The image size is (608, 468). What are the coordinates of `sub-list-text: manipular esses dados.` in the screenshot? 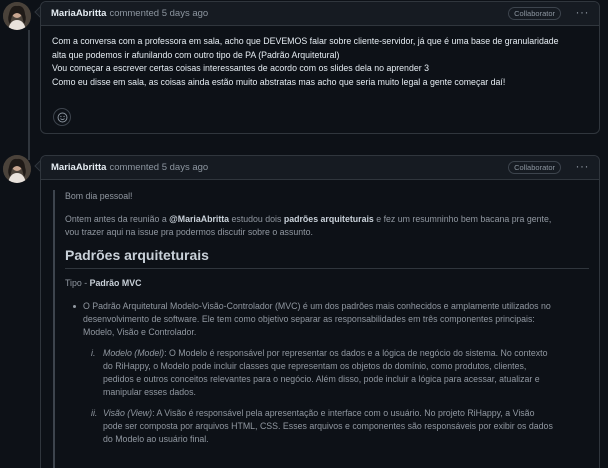 It's located at (149, 392).